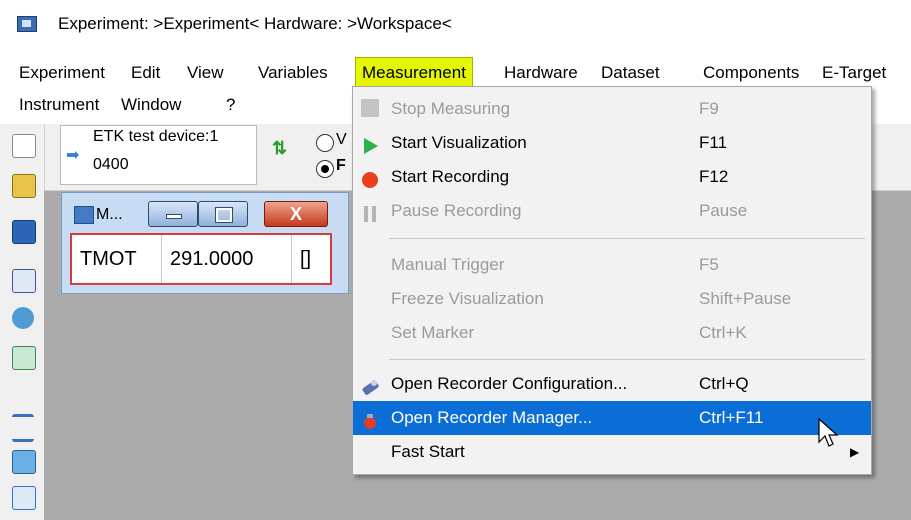 The width and height of the screenshot is (911, 520). What do you see at coordinates (713, 142) in the screenshot?
I see `menu-item-shortcut: F11` at bounding box center [713, 142].